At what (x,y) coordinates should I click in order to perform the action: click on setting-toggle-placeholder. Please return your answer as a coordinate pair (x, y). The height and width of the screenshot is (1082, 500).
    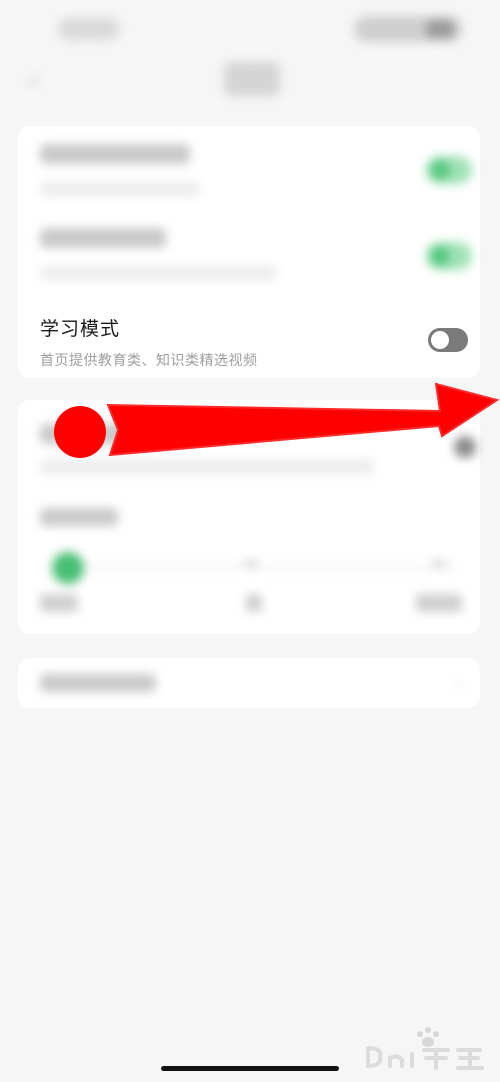
    Looking at the image, I should click on (465, 447).